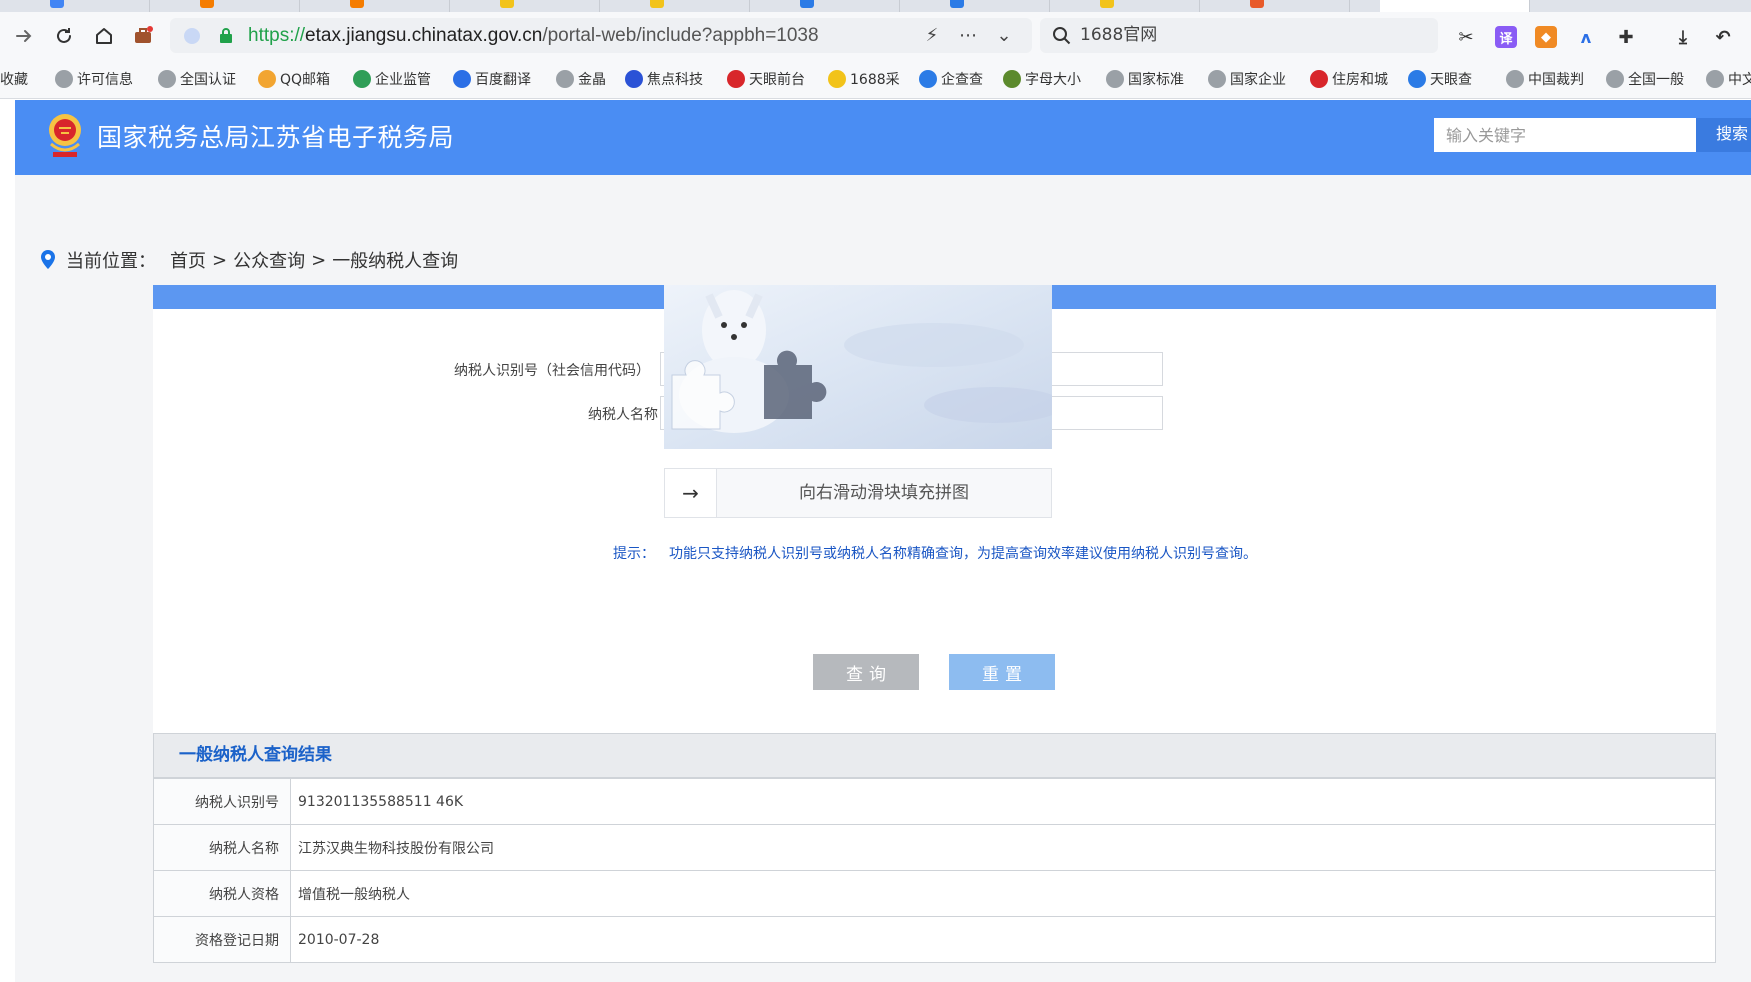 This screenshot has width=1751, height=982. I want to click on bookmark-label: 住房和城, so click(1360, 80).